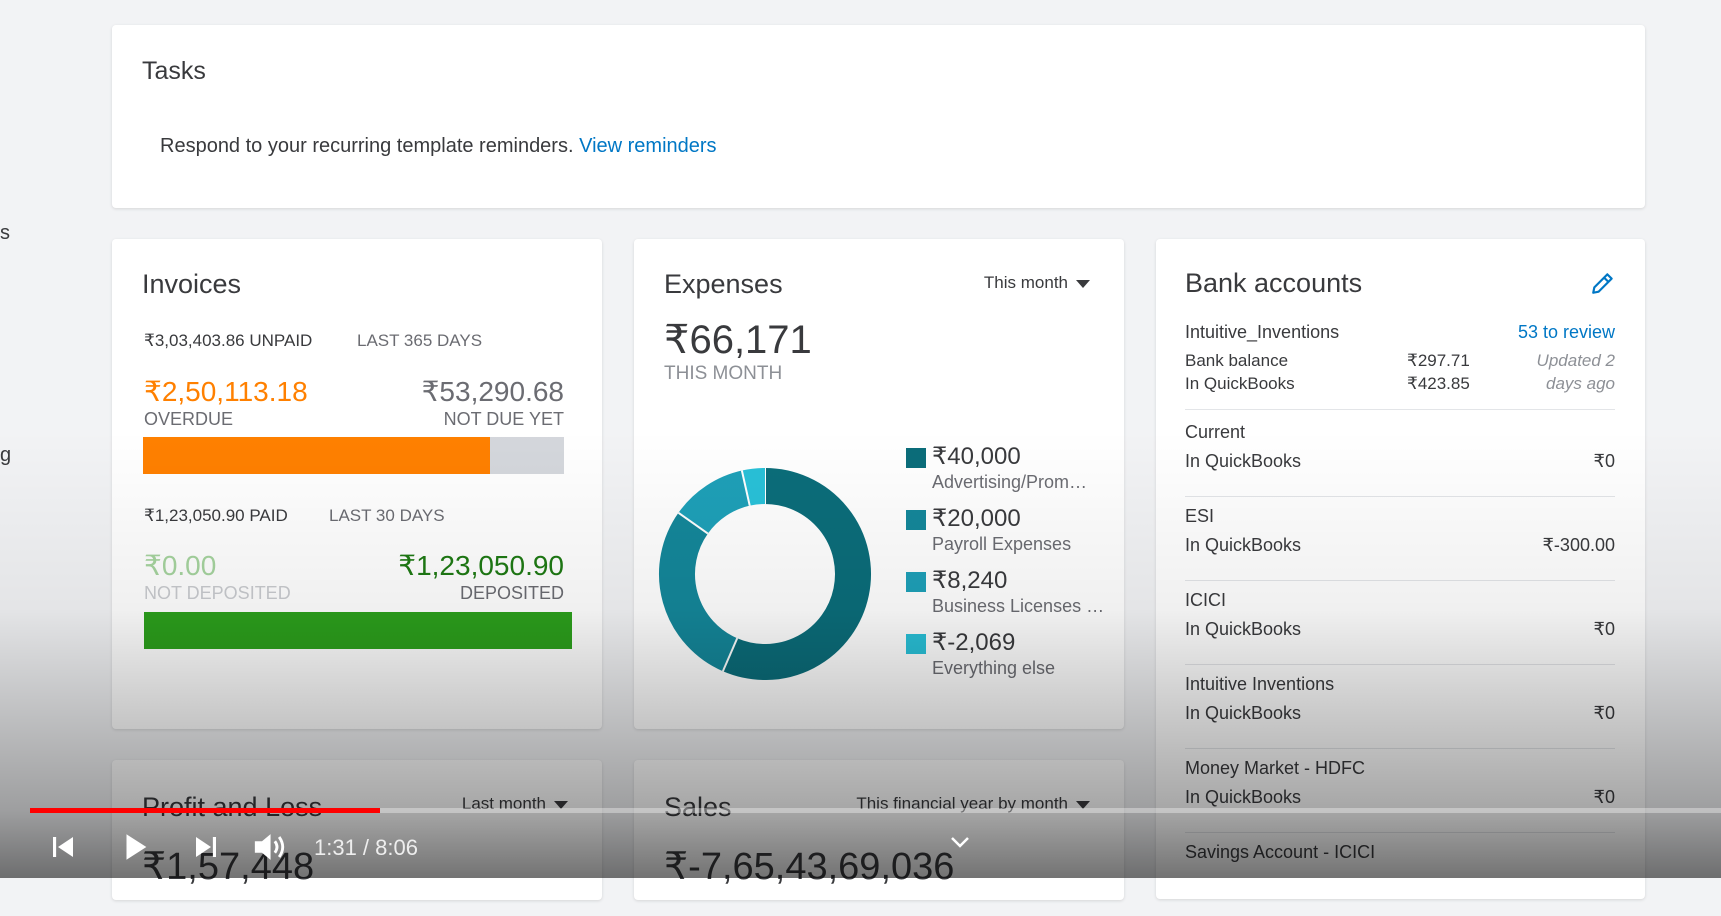  What do you see at coordinates (1274, 283) in the screenshot?
I see `bank-accounts-title: Bank accounts` at bounding box center [1274, 283].